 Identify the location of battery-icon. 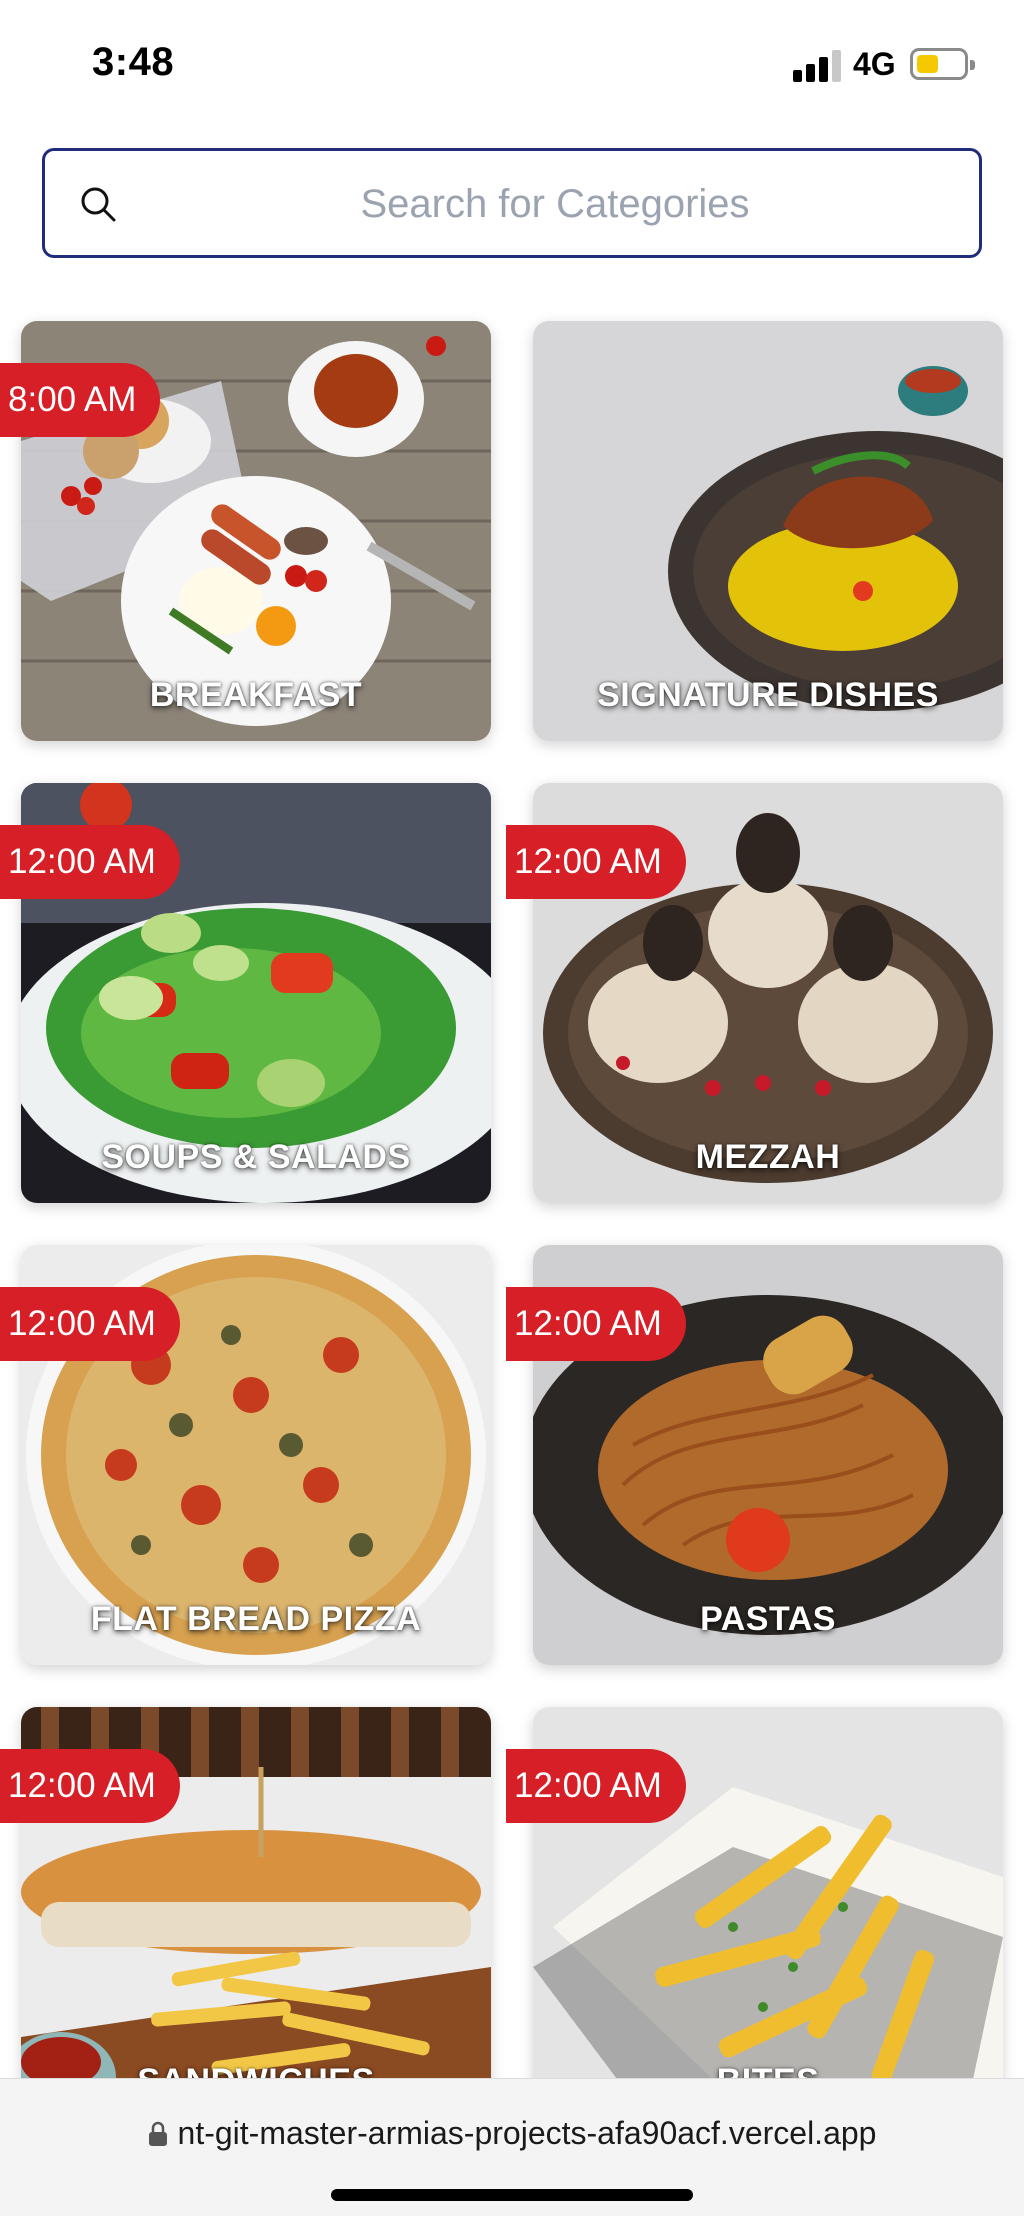
(942, 64).